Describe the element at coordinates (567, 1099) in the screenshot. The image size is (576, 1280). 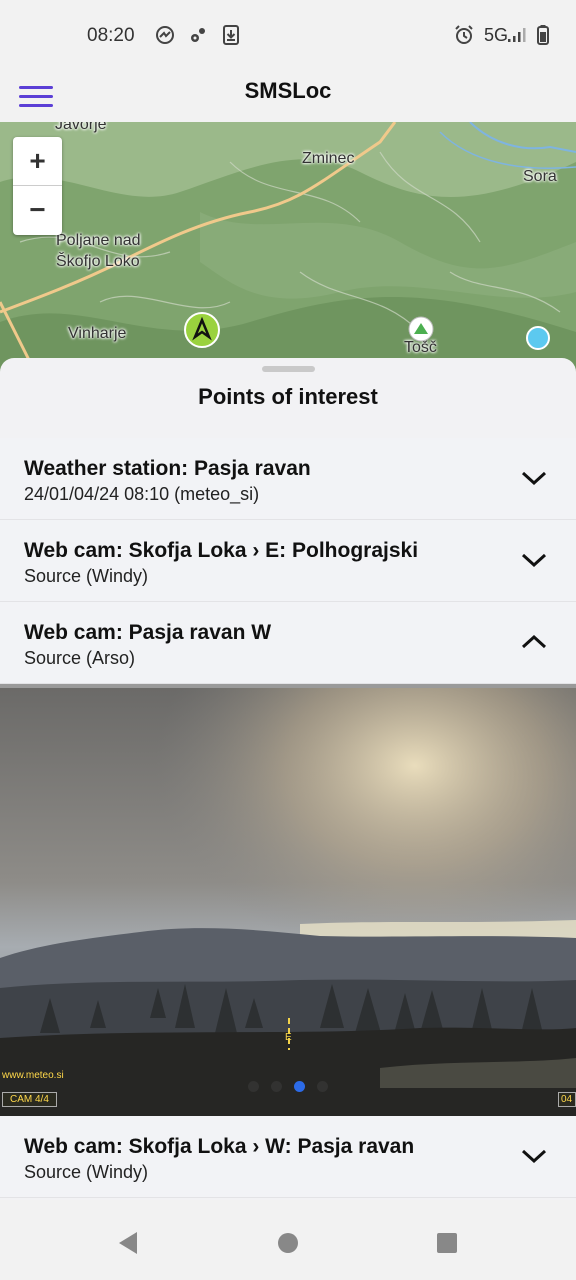
I see `webcam-cam-label-right: 04` at that location.